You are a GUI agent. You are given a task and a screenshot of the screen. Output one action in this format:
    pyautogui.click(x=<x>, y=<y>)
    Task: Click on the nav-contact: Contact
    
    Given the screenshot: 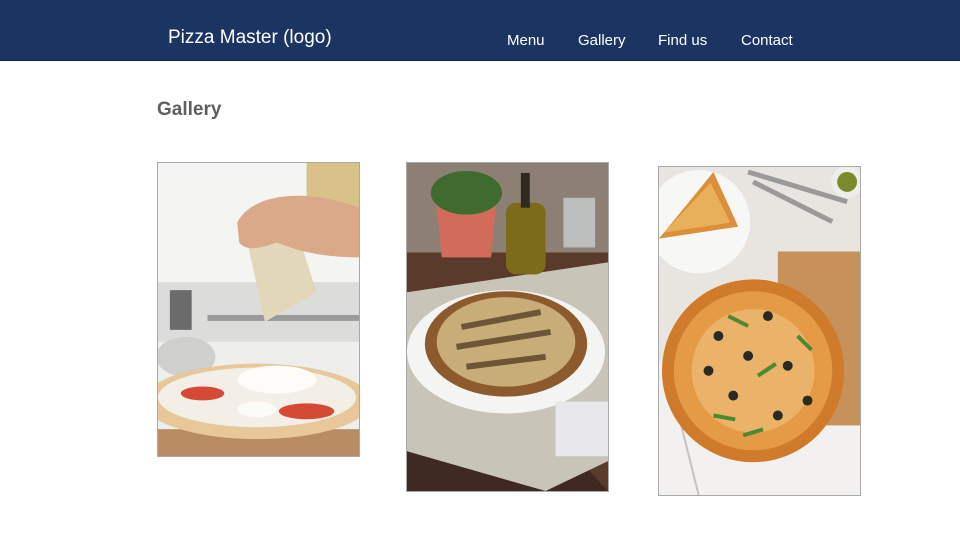 What is the action you would take?
    pyautogui.click(x=767, y=41)
    